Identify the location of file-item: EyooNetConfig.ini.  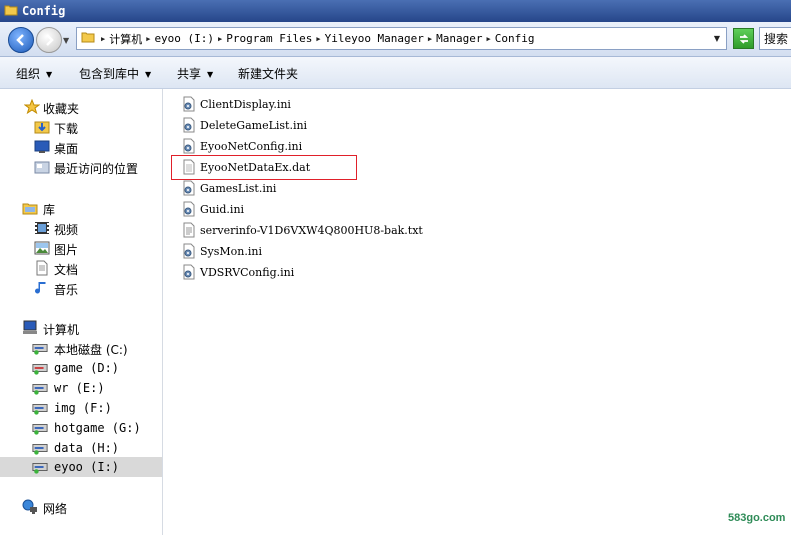
(242, 146).